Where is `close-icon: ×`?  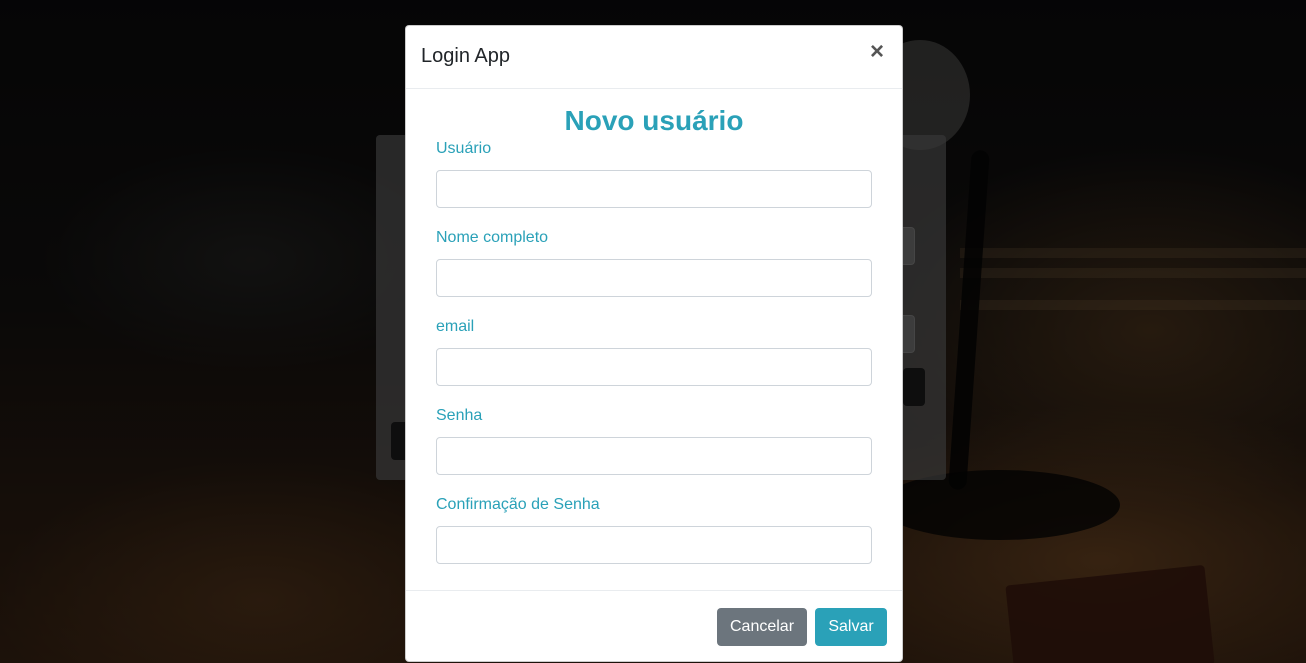 close-icon: × is located at coordinates (876, 51).